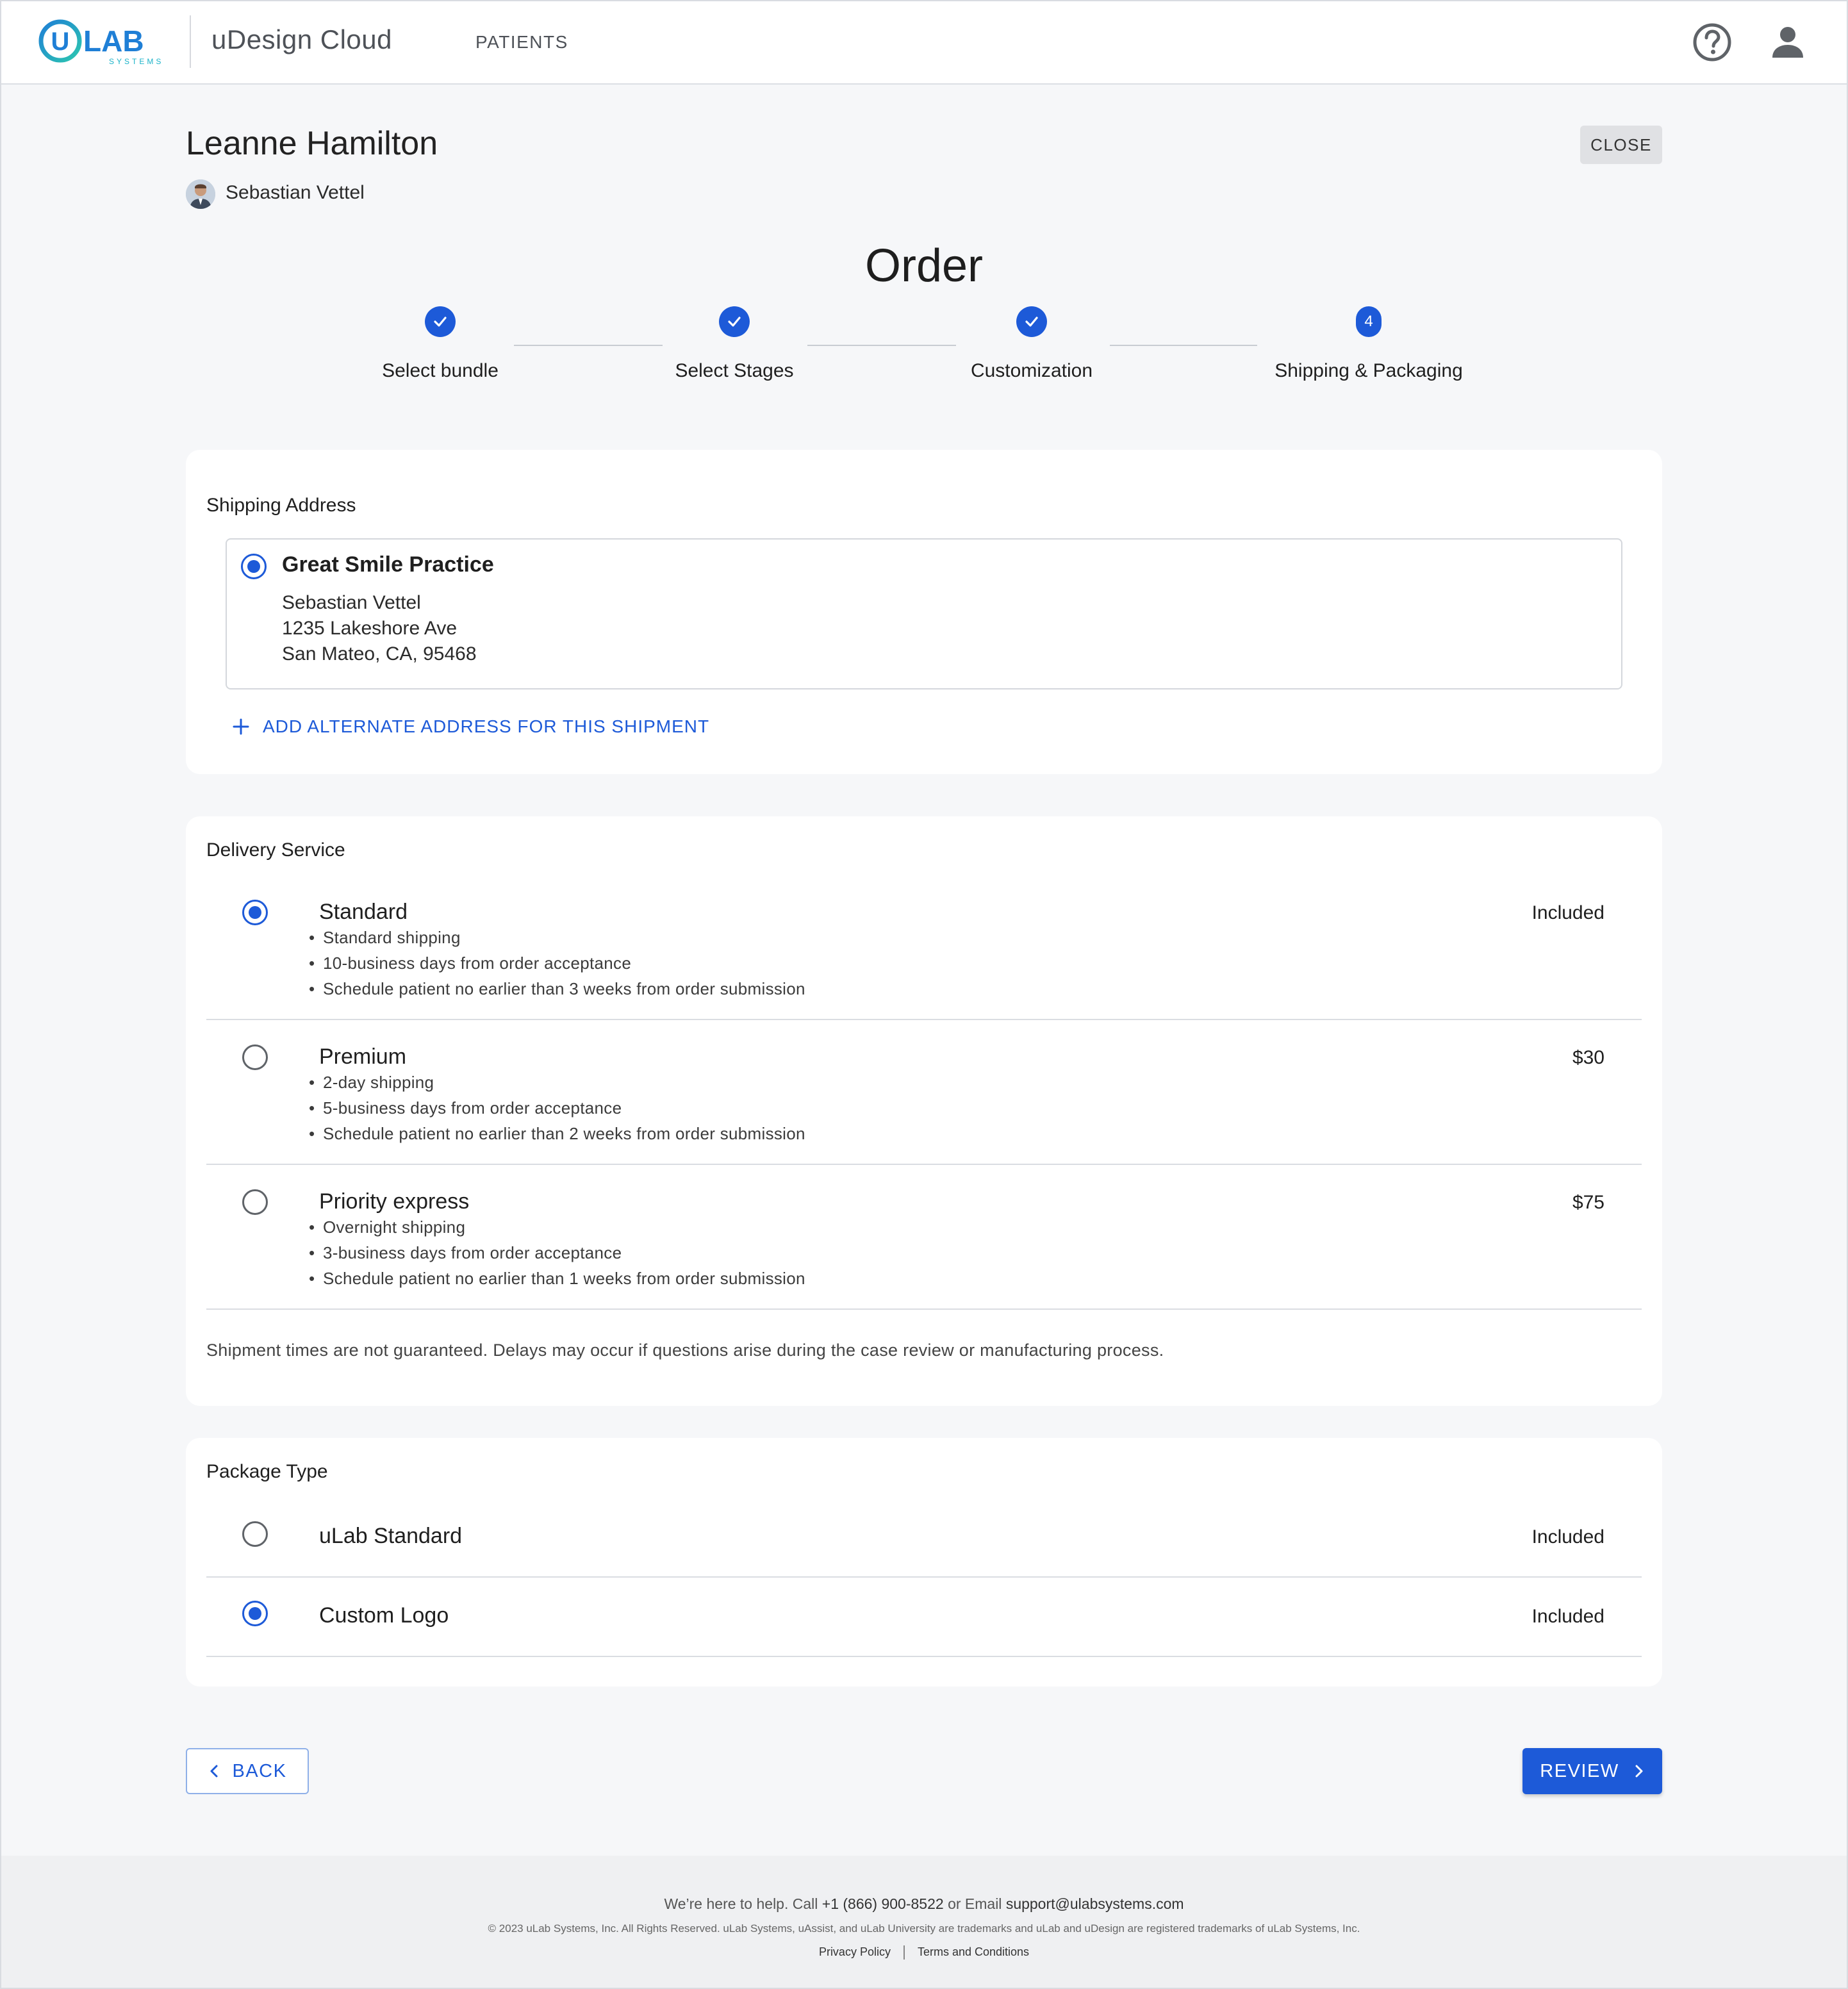  I want to click on delivery-option-price: Included, so click(1568, 913).